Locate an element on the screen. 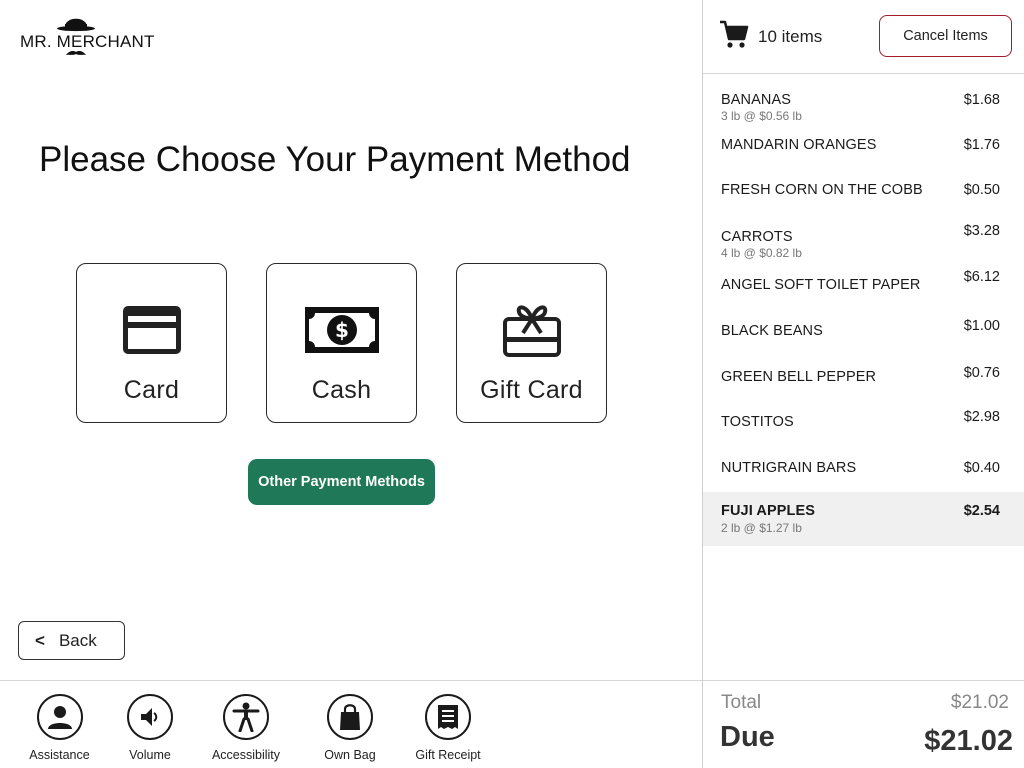 The width and height of the screenshot is (1024, 768). item-name: GREEN BELL PEPPER is located at coordinates (799, 377).